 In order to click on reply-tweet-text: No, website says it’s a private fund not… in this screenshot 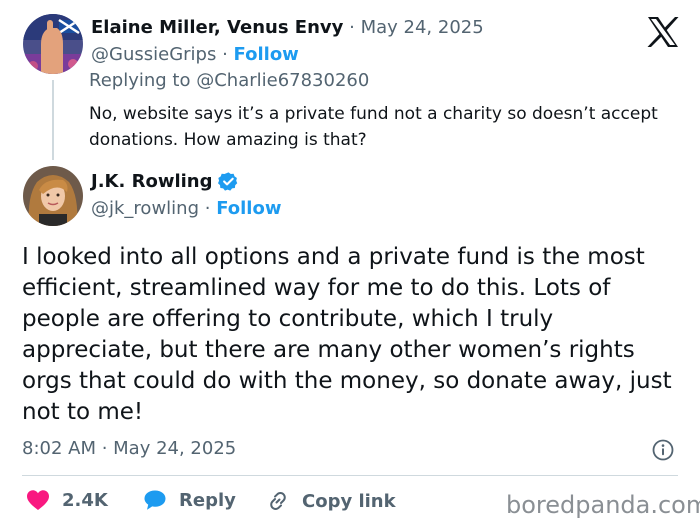, I will do `click(373, 127)`.